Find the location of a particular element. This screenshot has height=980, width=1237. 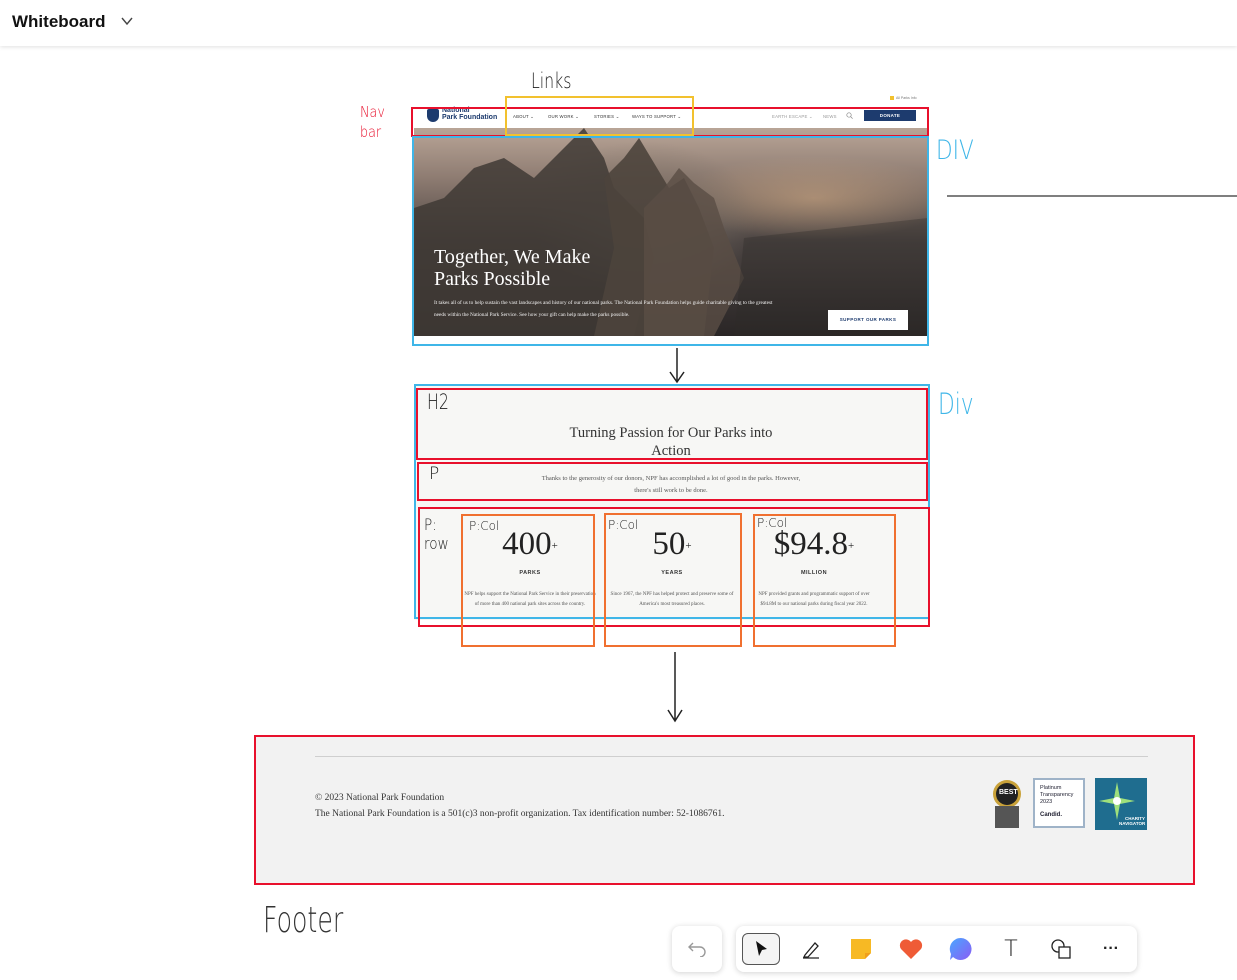

navbar-box is located at coordinates (670, 122).